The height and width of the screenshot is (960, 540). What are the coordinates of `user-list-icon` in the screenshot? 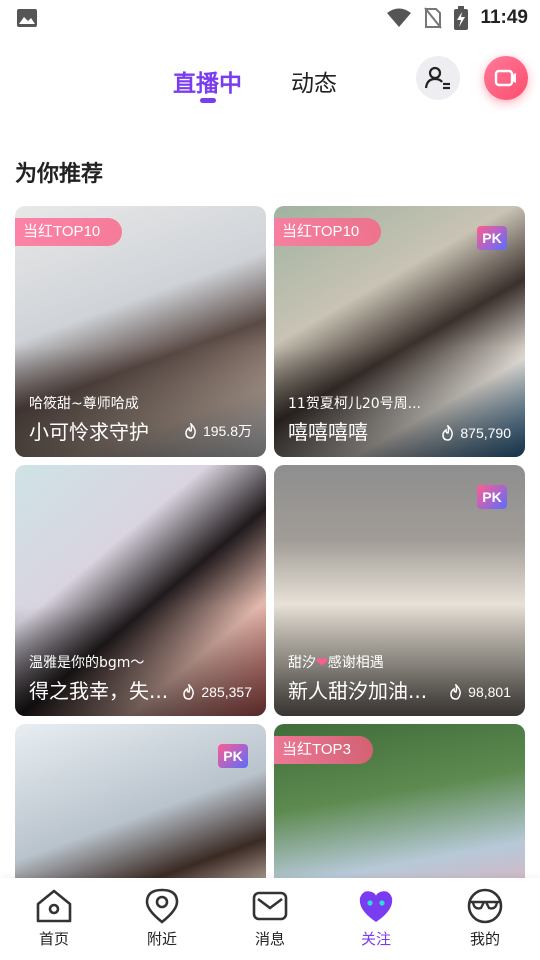 It's located at (437, 78).